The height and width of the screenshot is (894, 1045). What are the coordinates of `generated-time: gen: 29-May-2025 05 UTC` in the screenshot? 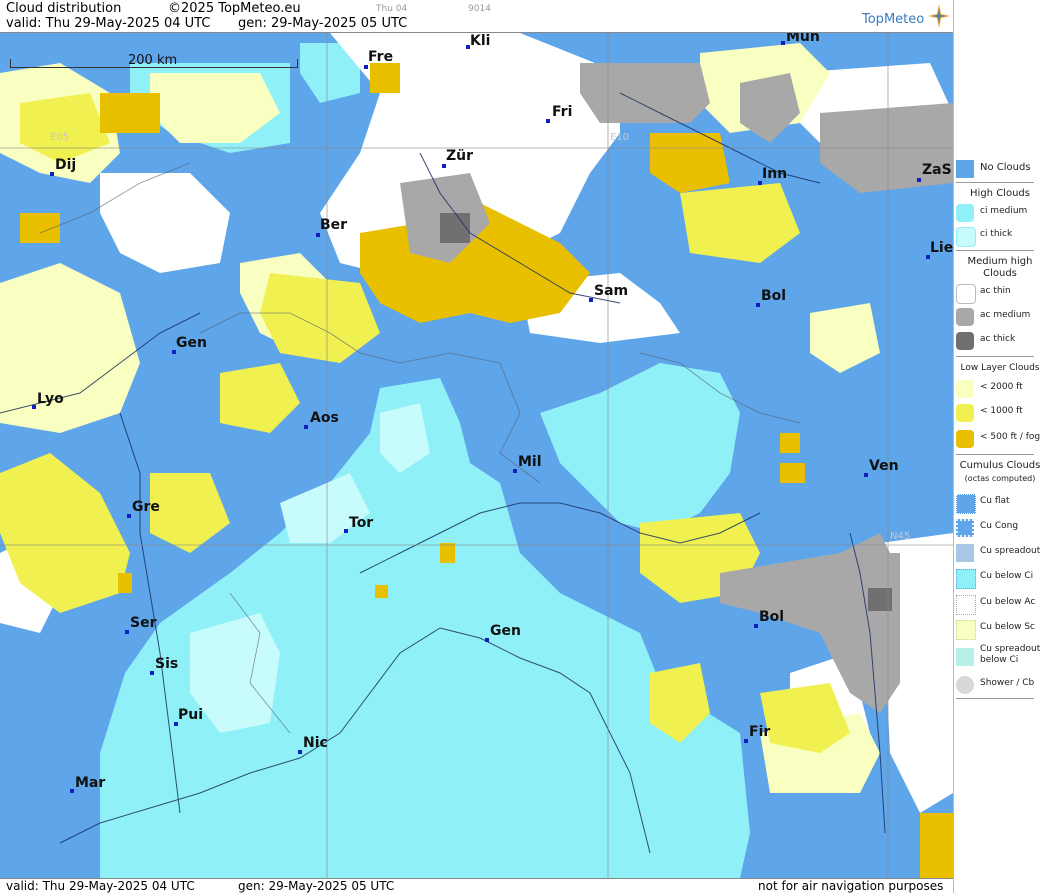 It's located at (323, 23).